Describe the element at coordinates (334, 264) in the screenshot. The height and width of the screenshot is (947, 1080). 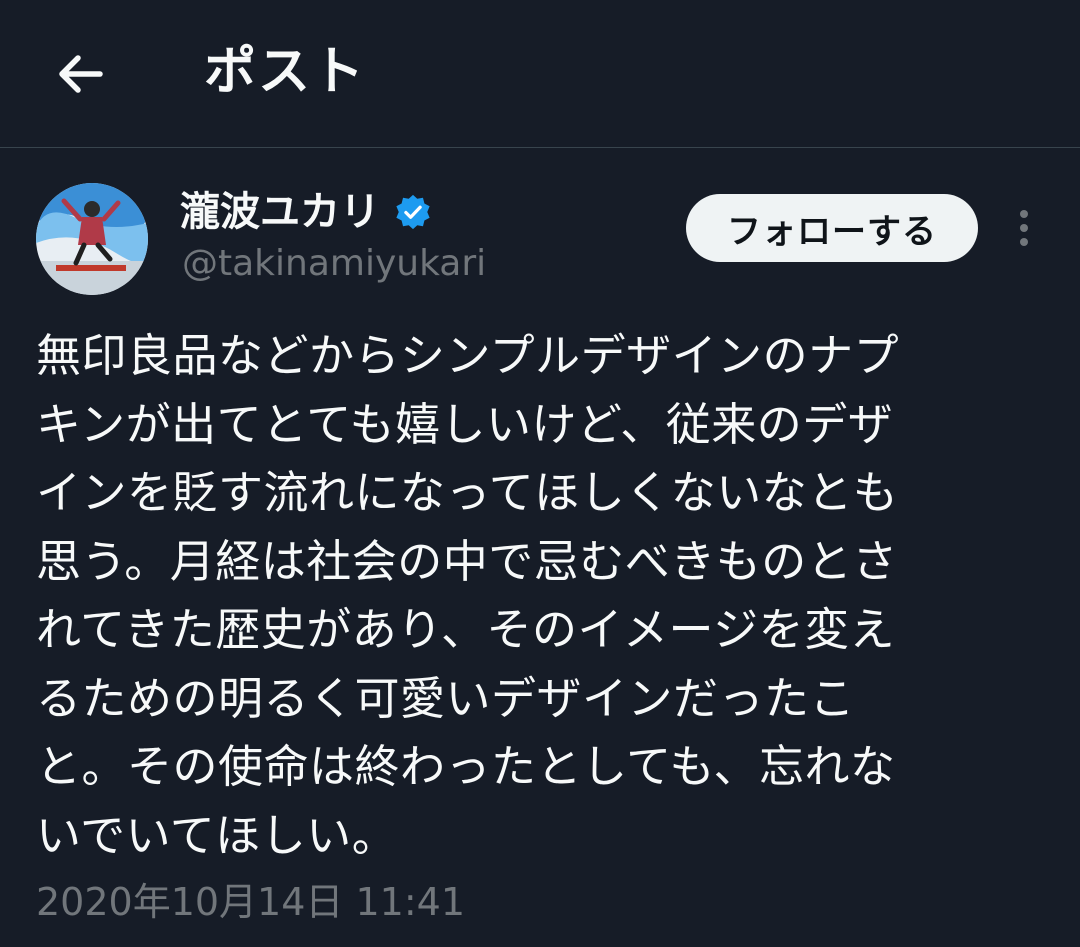
I see `author-handle: @takinamiyukari` at that location.